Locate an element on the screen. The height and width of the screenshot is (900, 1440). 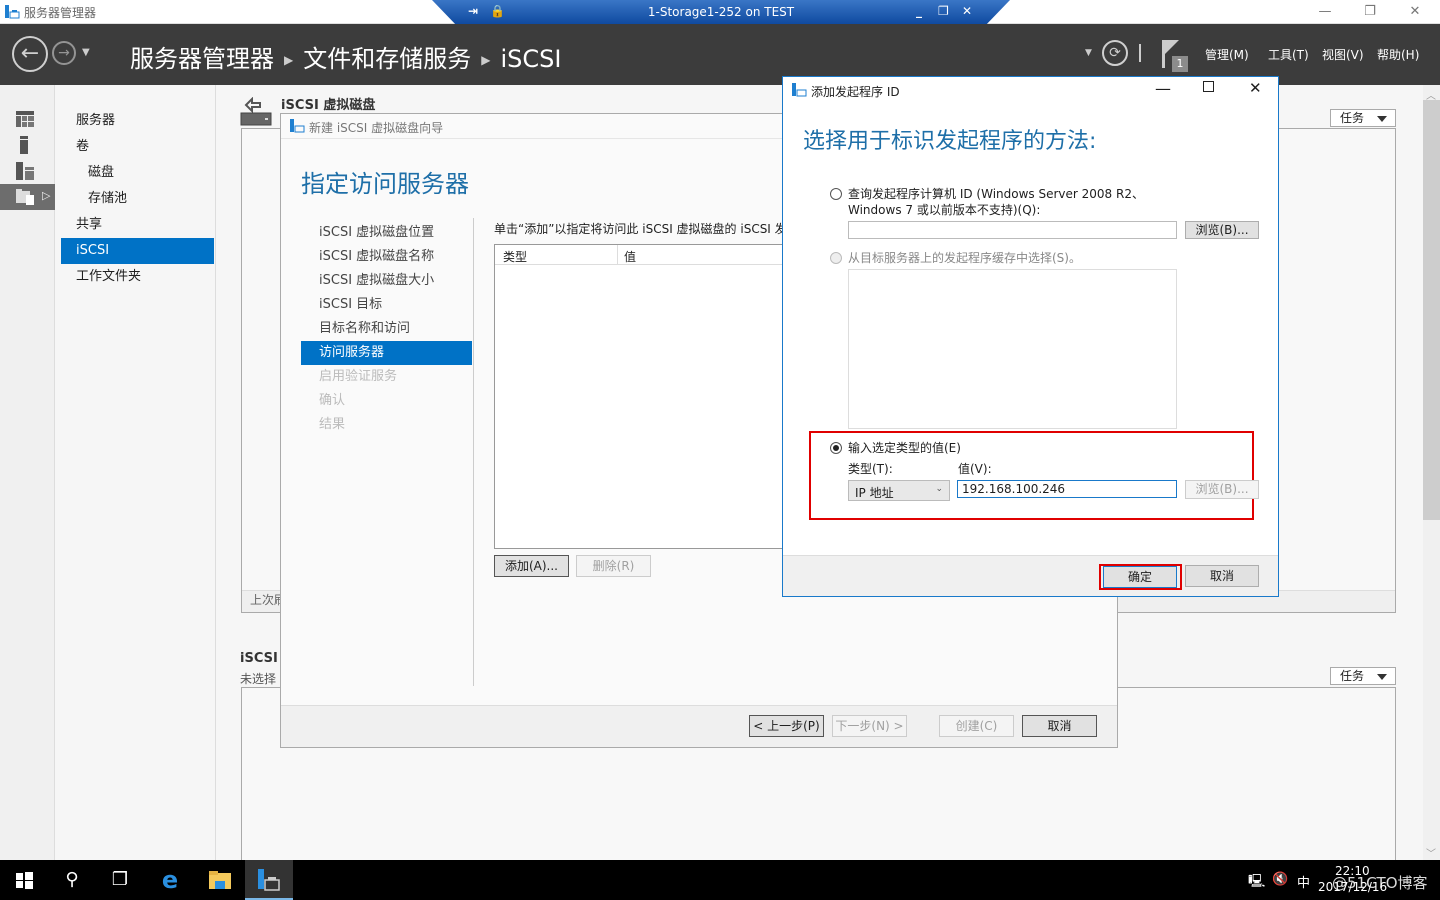
ok-button: 确定 is located at coordinates (1140, 577).